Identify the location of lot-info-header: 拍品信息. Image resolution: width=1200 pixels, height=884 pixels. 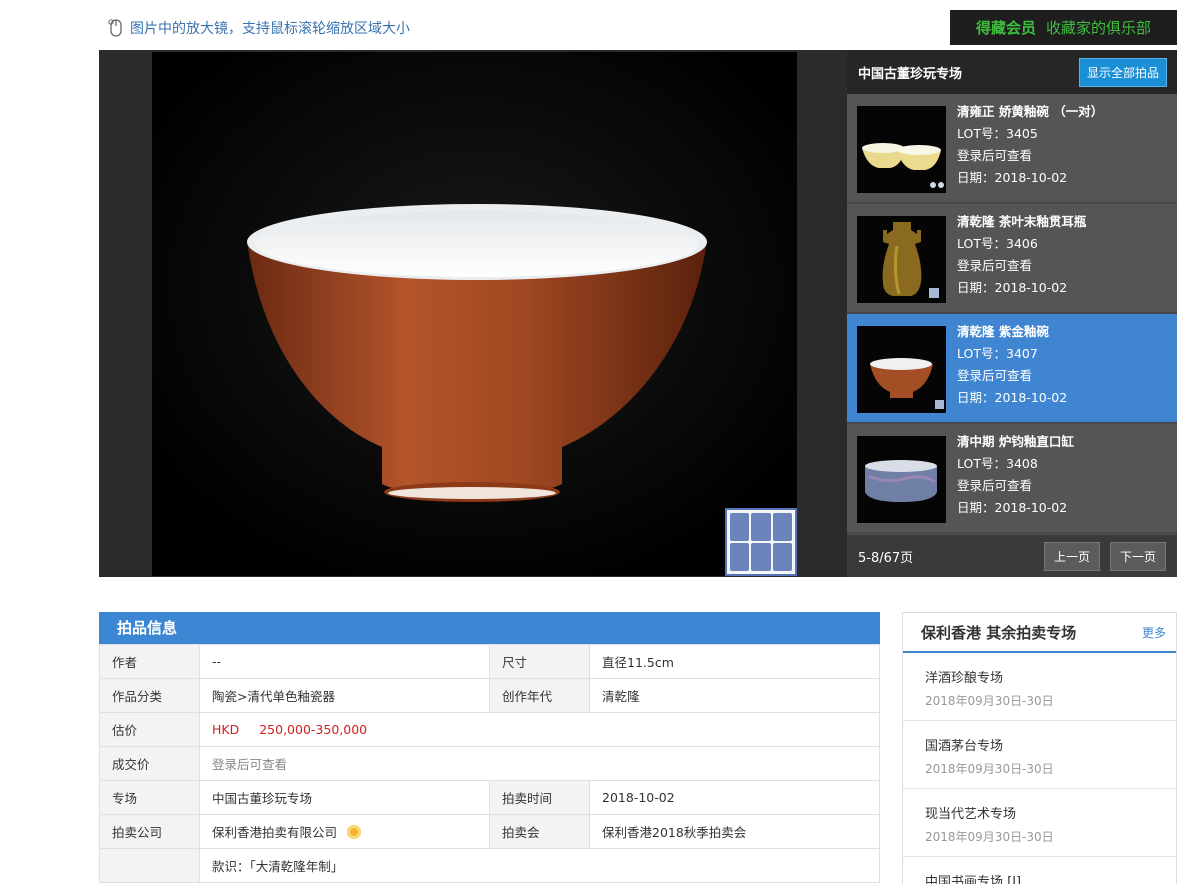
(489, 628).